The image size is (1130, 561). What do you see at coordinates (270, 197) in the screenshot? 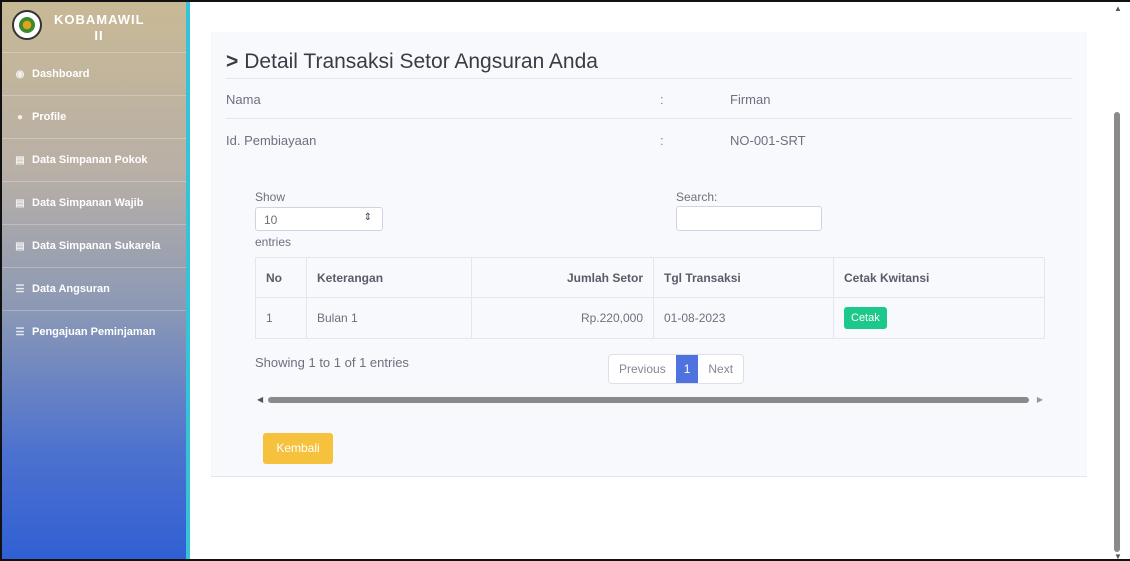
I see `show-label: Show` at bounding box center [270, 197].